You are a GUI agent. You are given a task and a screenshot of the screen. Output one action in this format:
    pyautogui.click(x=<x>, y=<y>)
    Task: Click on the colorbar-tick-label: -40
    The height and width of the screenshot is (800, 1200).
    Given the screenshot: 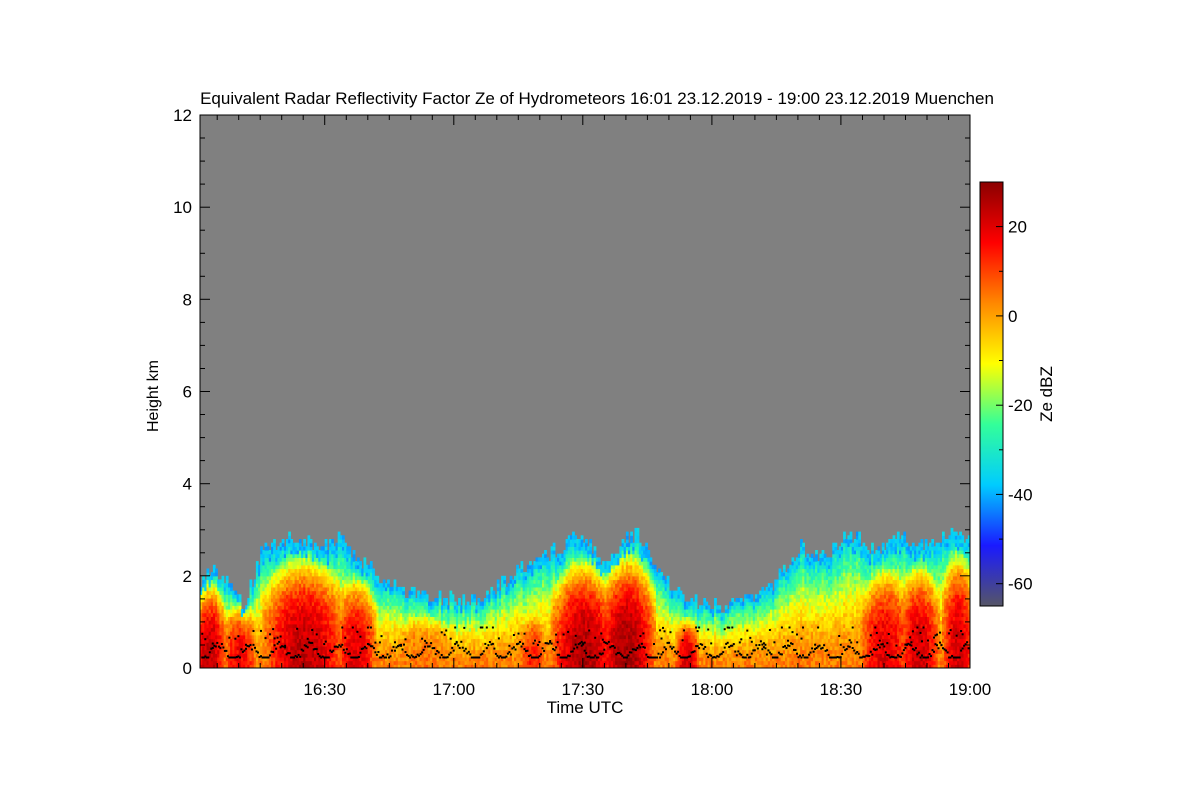 What is the action you would take?
    pyautogui.click(x=1020, y=494)
    